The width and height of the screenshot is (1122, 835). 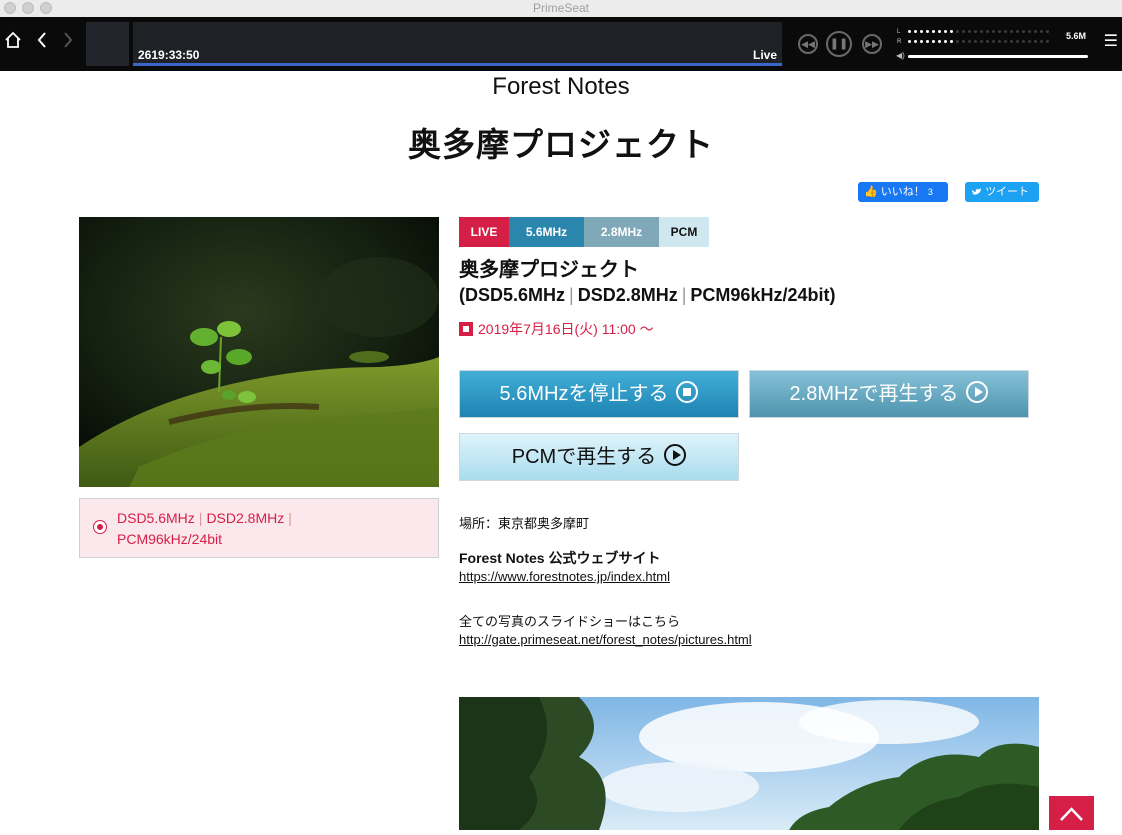 I want to click on play-pcm-button: PCMで再生する, so click(x=599, y=457).